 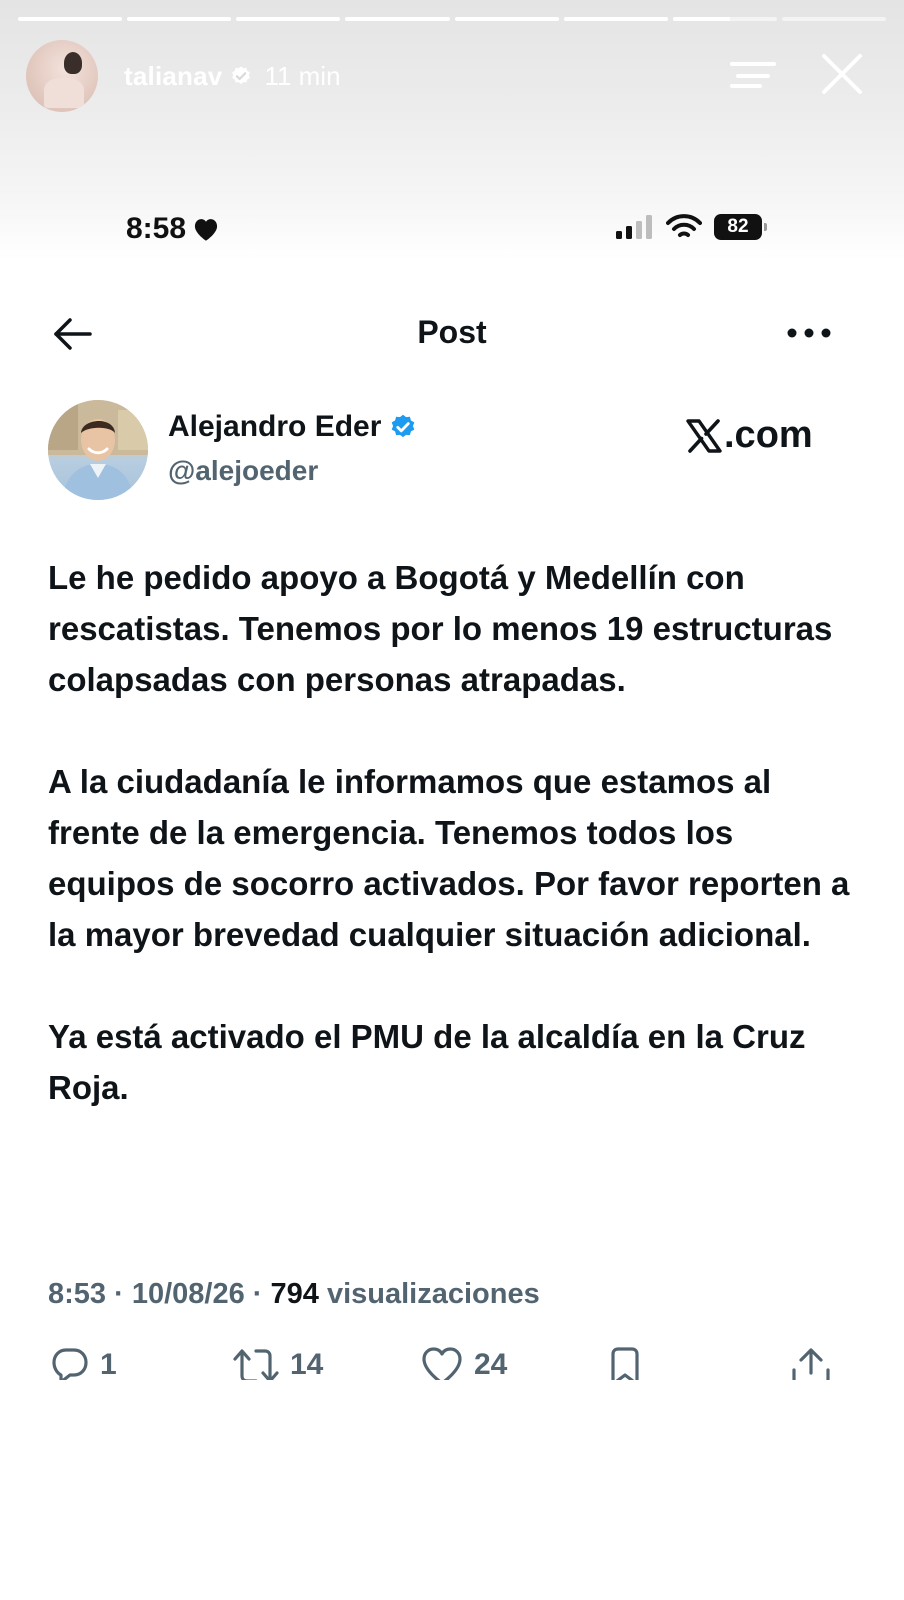 I want to click on bookmark-icon, so click(x=625, y=1363).